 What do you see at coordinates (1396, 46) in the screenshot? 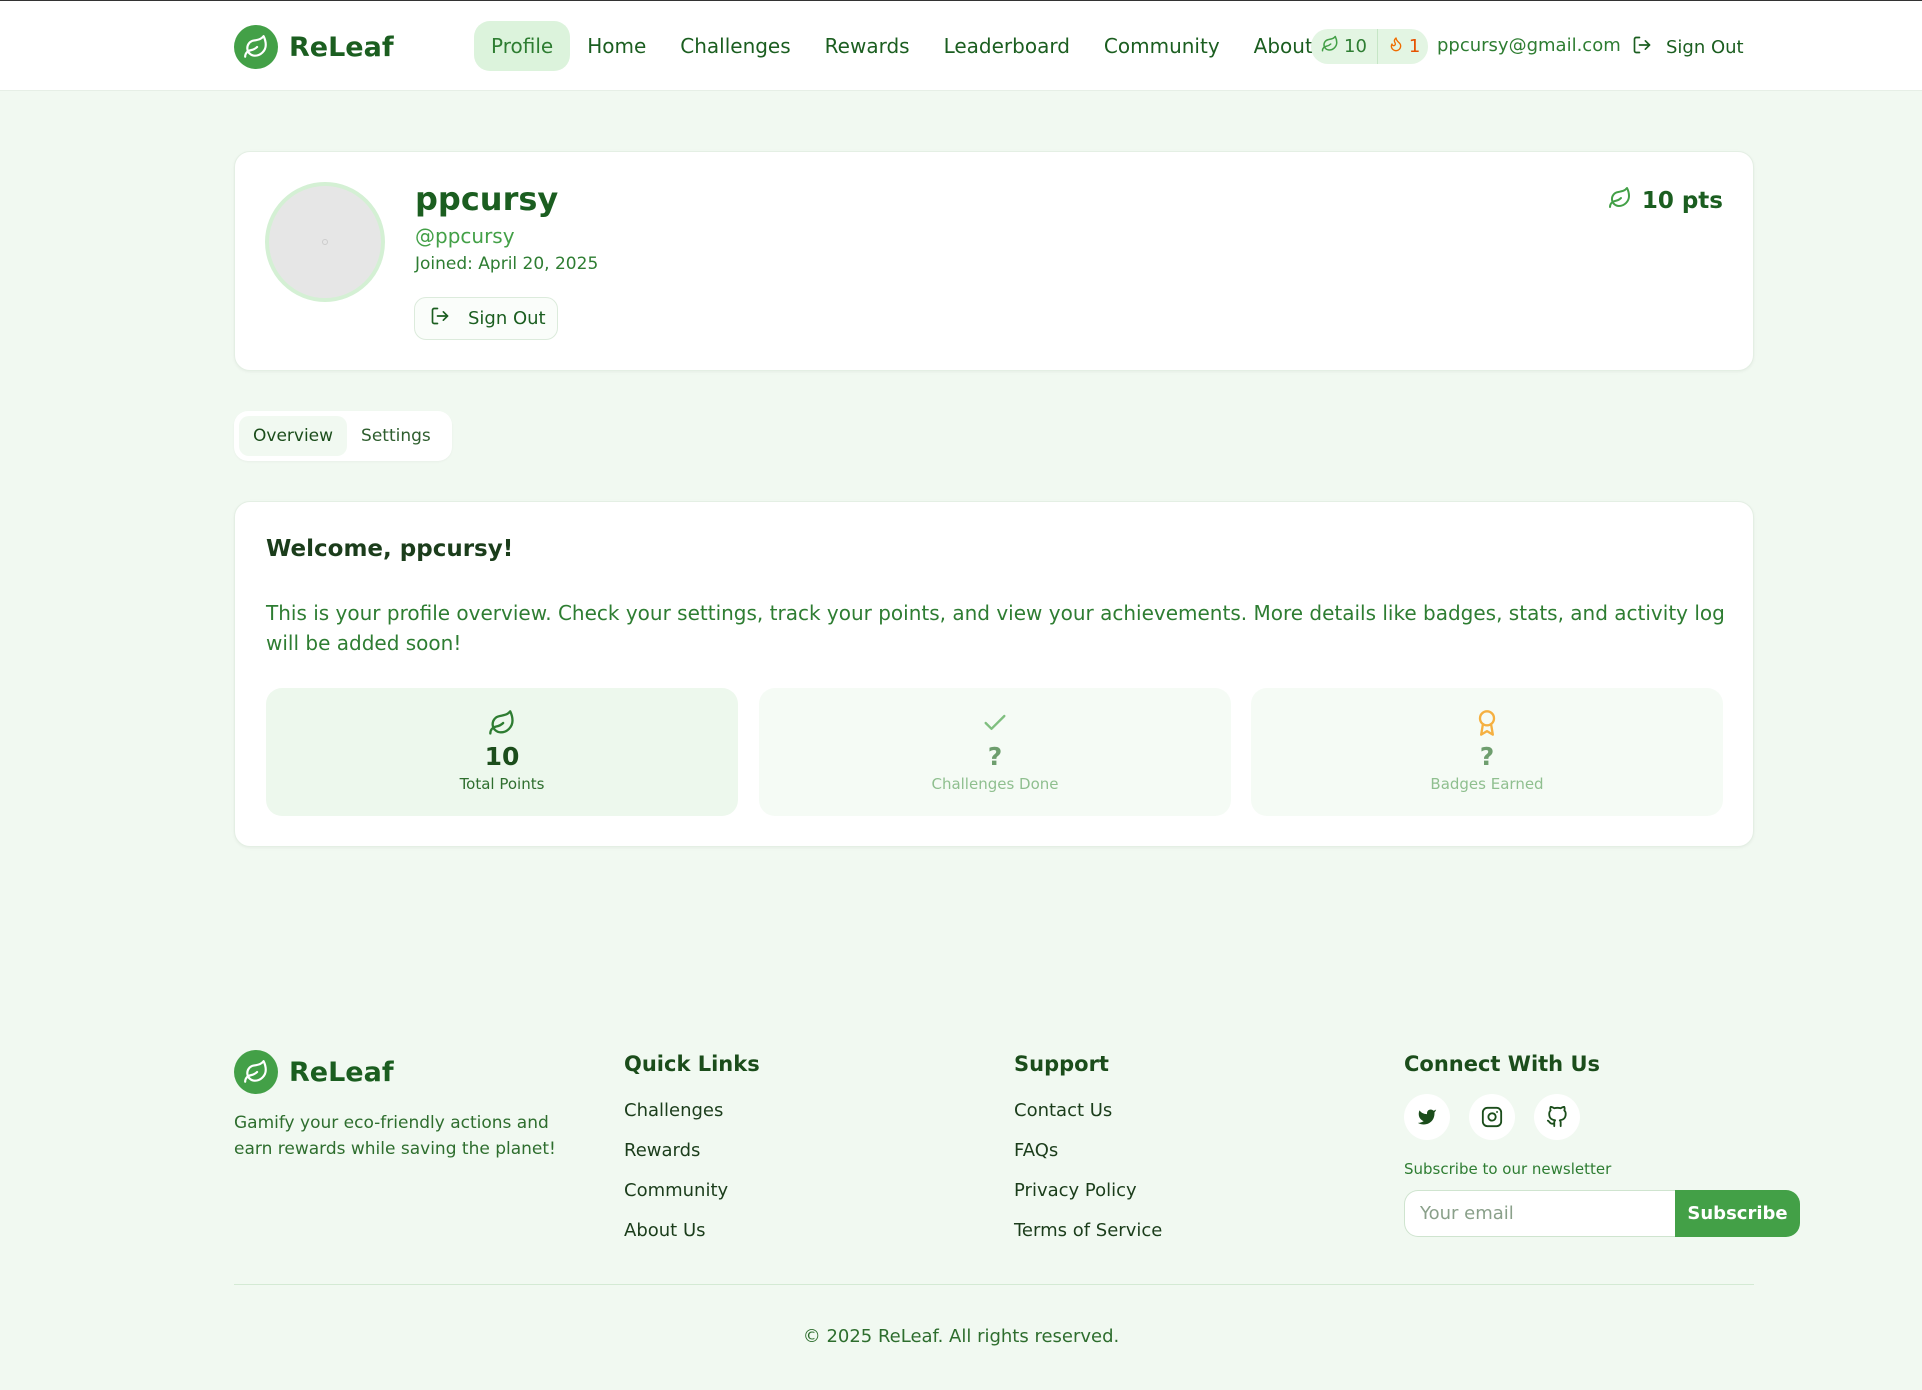
I see `flame-icon` at bounding box center [1396, 46].